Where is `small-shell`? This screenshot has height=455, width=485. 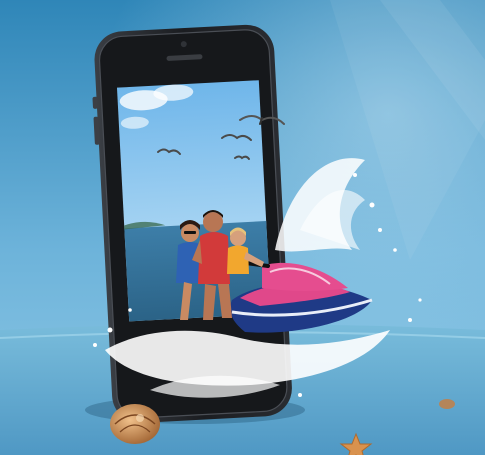
small-shell is located at coordinates (447, 404).